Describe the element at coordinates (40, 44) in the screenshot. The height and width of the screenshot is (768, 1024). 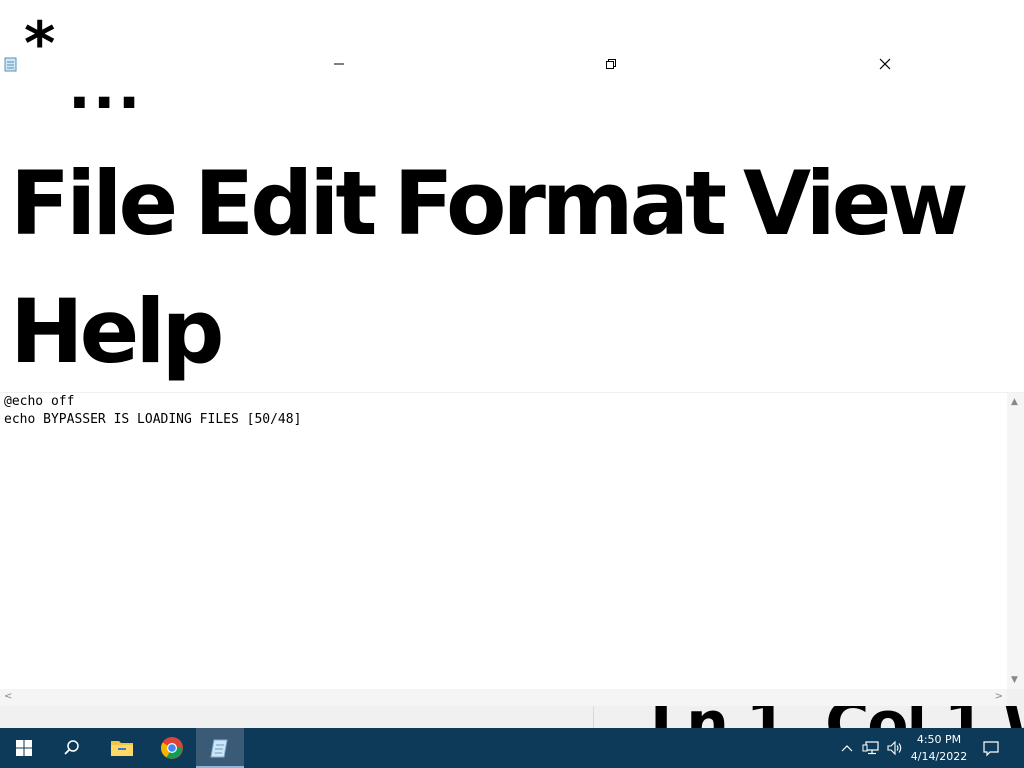
I see `unsaved-indicator: *` at that location.